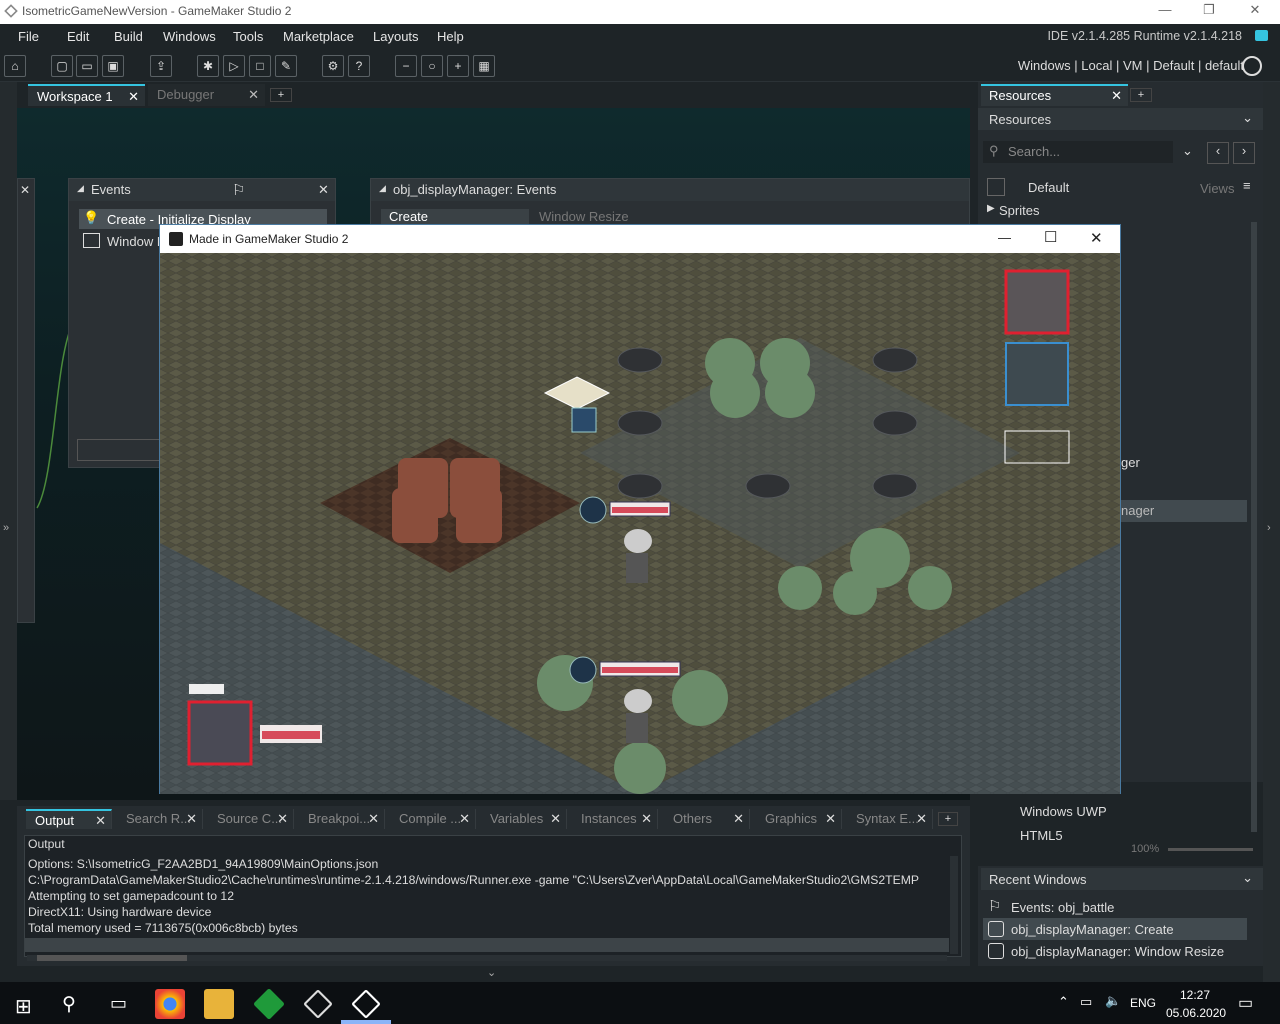  Describe the element at coordinates (1086, 1002) in the screenshot. I see `network-icon: ▭` at that location.